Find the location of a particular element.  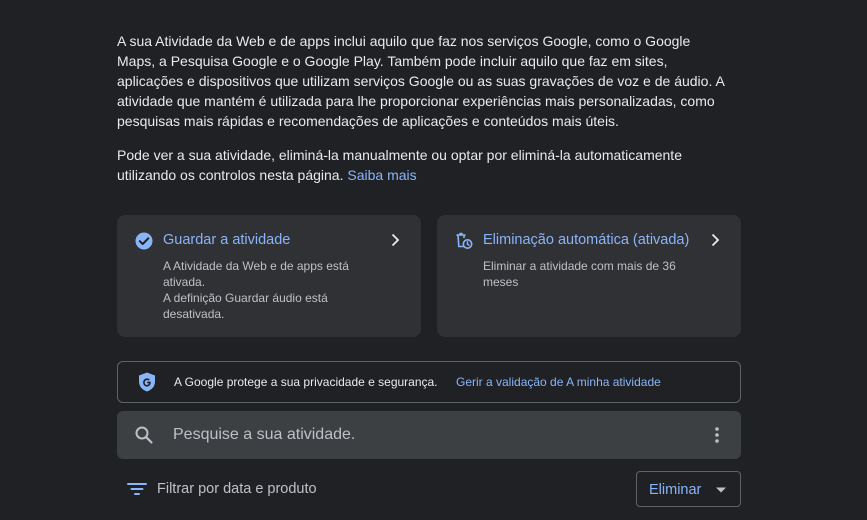

filter-by-date-product: Filtrar por data e produto is located at coordinates (221, 489).